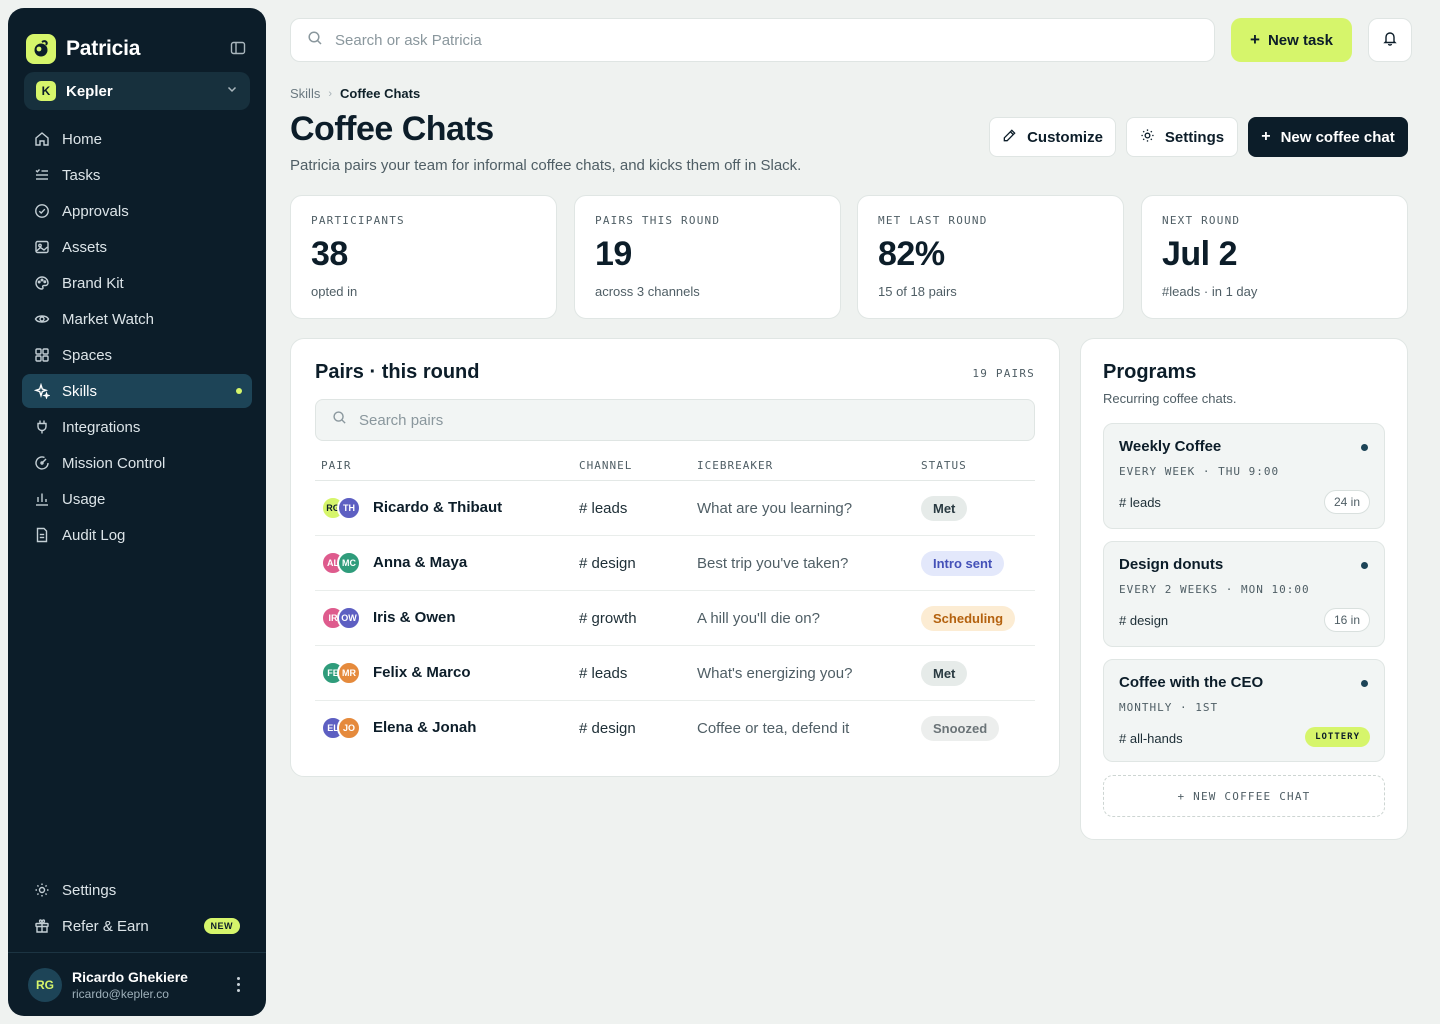  What do you see at coordinates (438, 507) in the screenshot?
I see `pair-name: Ricardo & Thibaut` at bounding box center [438, 507].